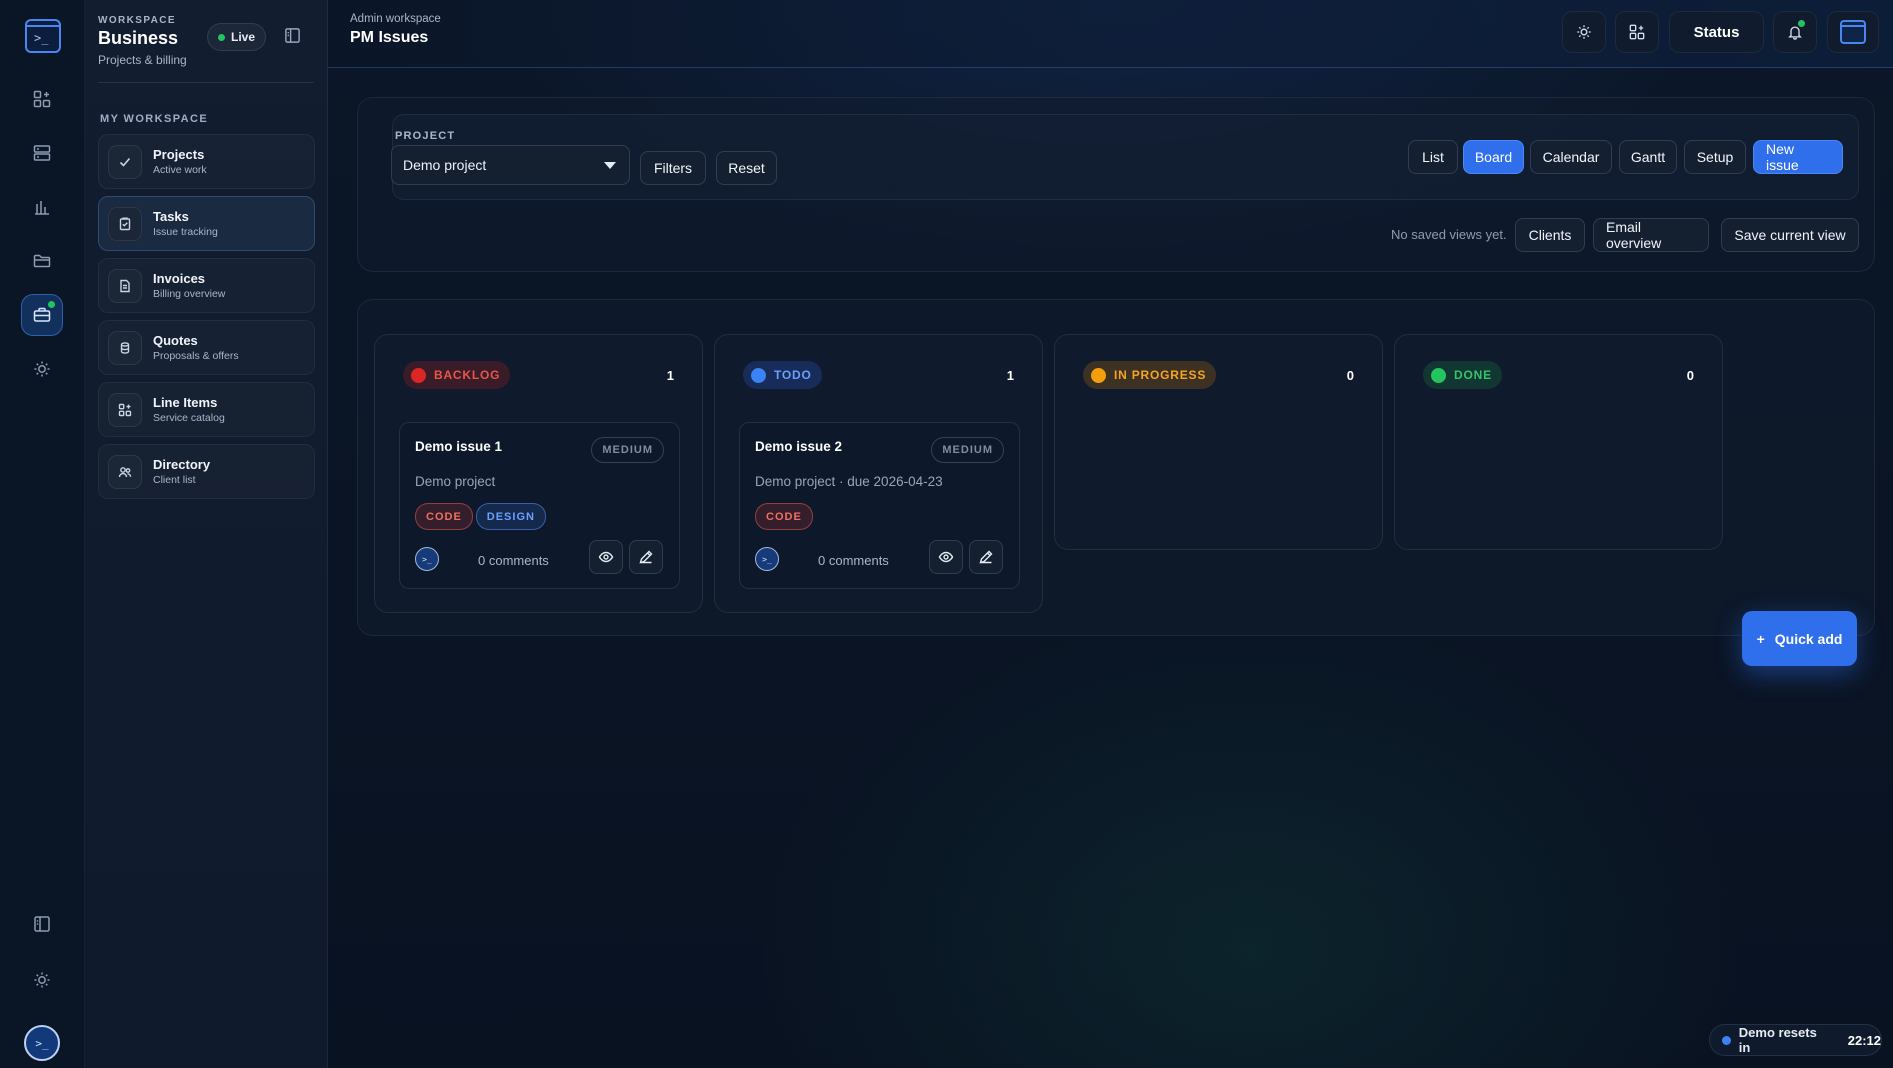 This screenshot has width=1893, height=1068. Describe the element at coordinates (1571, 157) in the screenshot. I see `view-calendar-button: Calendar` at that location.